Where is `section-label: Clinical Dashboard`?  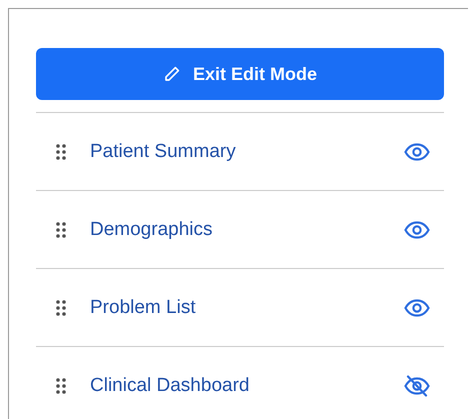
section-label: Clinical Dashboard is located at coordinates (170, 385).